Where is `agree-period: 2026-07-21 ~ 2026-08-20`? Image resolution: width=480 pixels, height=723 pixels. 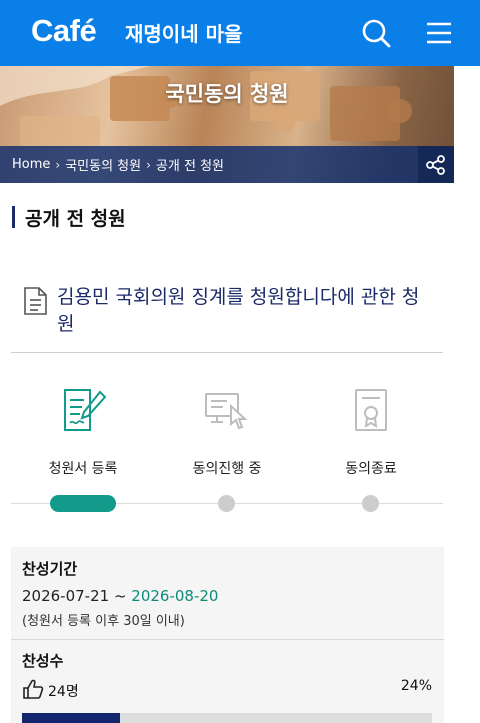
agree-period: 2026-07-21 ~ 2026-08-20 is located at coordinates (120, 596).